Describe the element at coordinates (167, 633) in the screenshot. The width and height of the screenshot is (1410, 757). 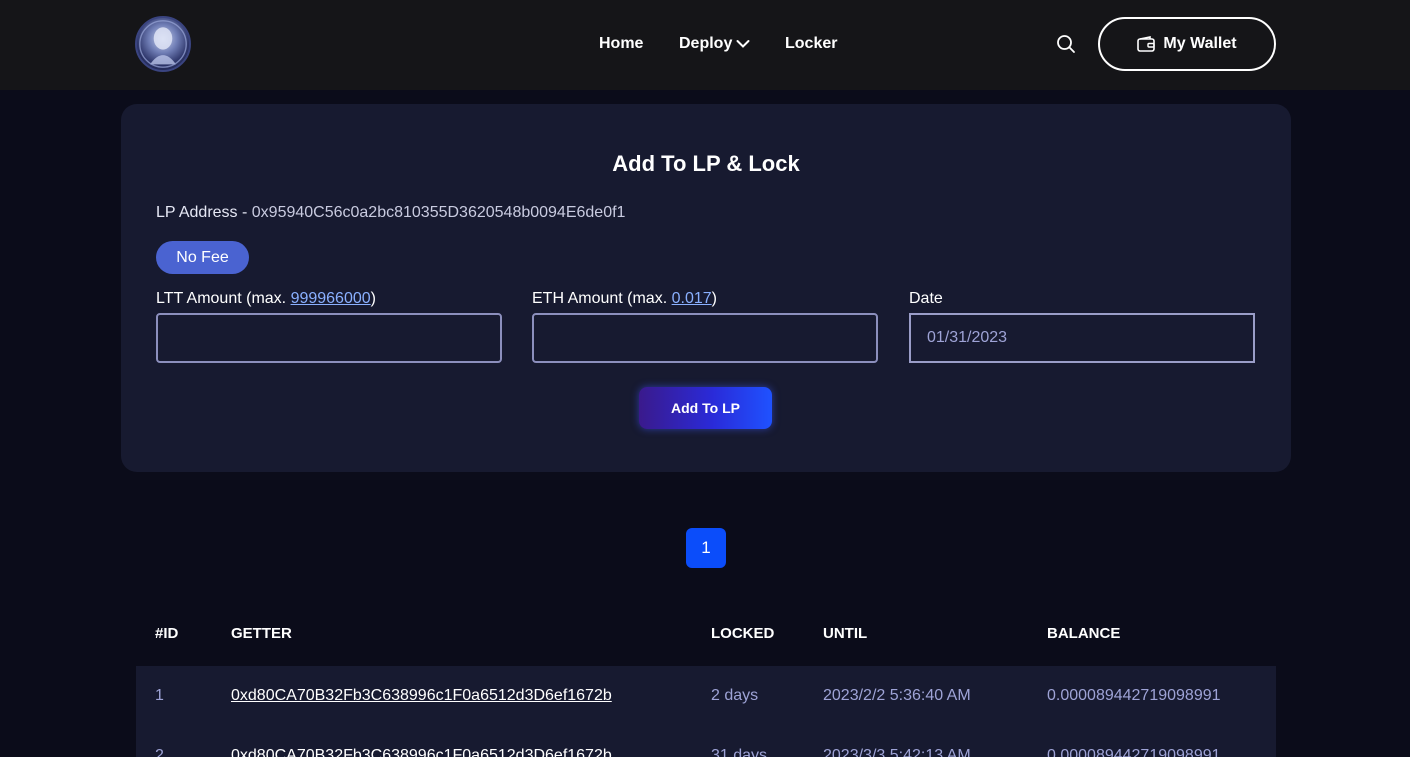
I see `column-header-id: #ID` at that location.